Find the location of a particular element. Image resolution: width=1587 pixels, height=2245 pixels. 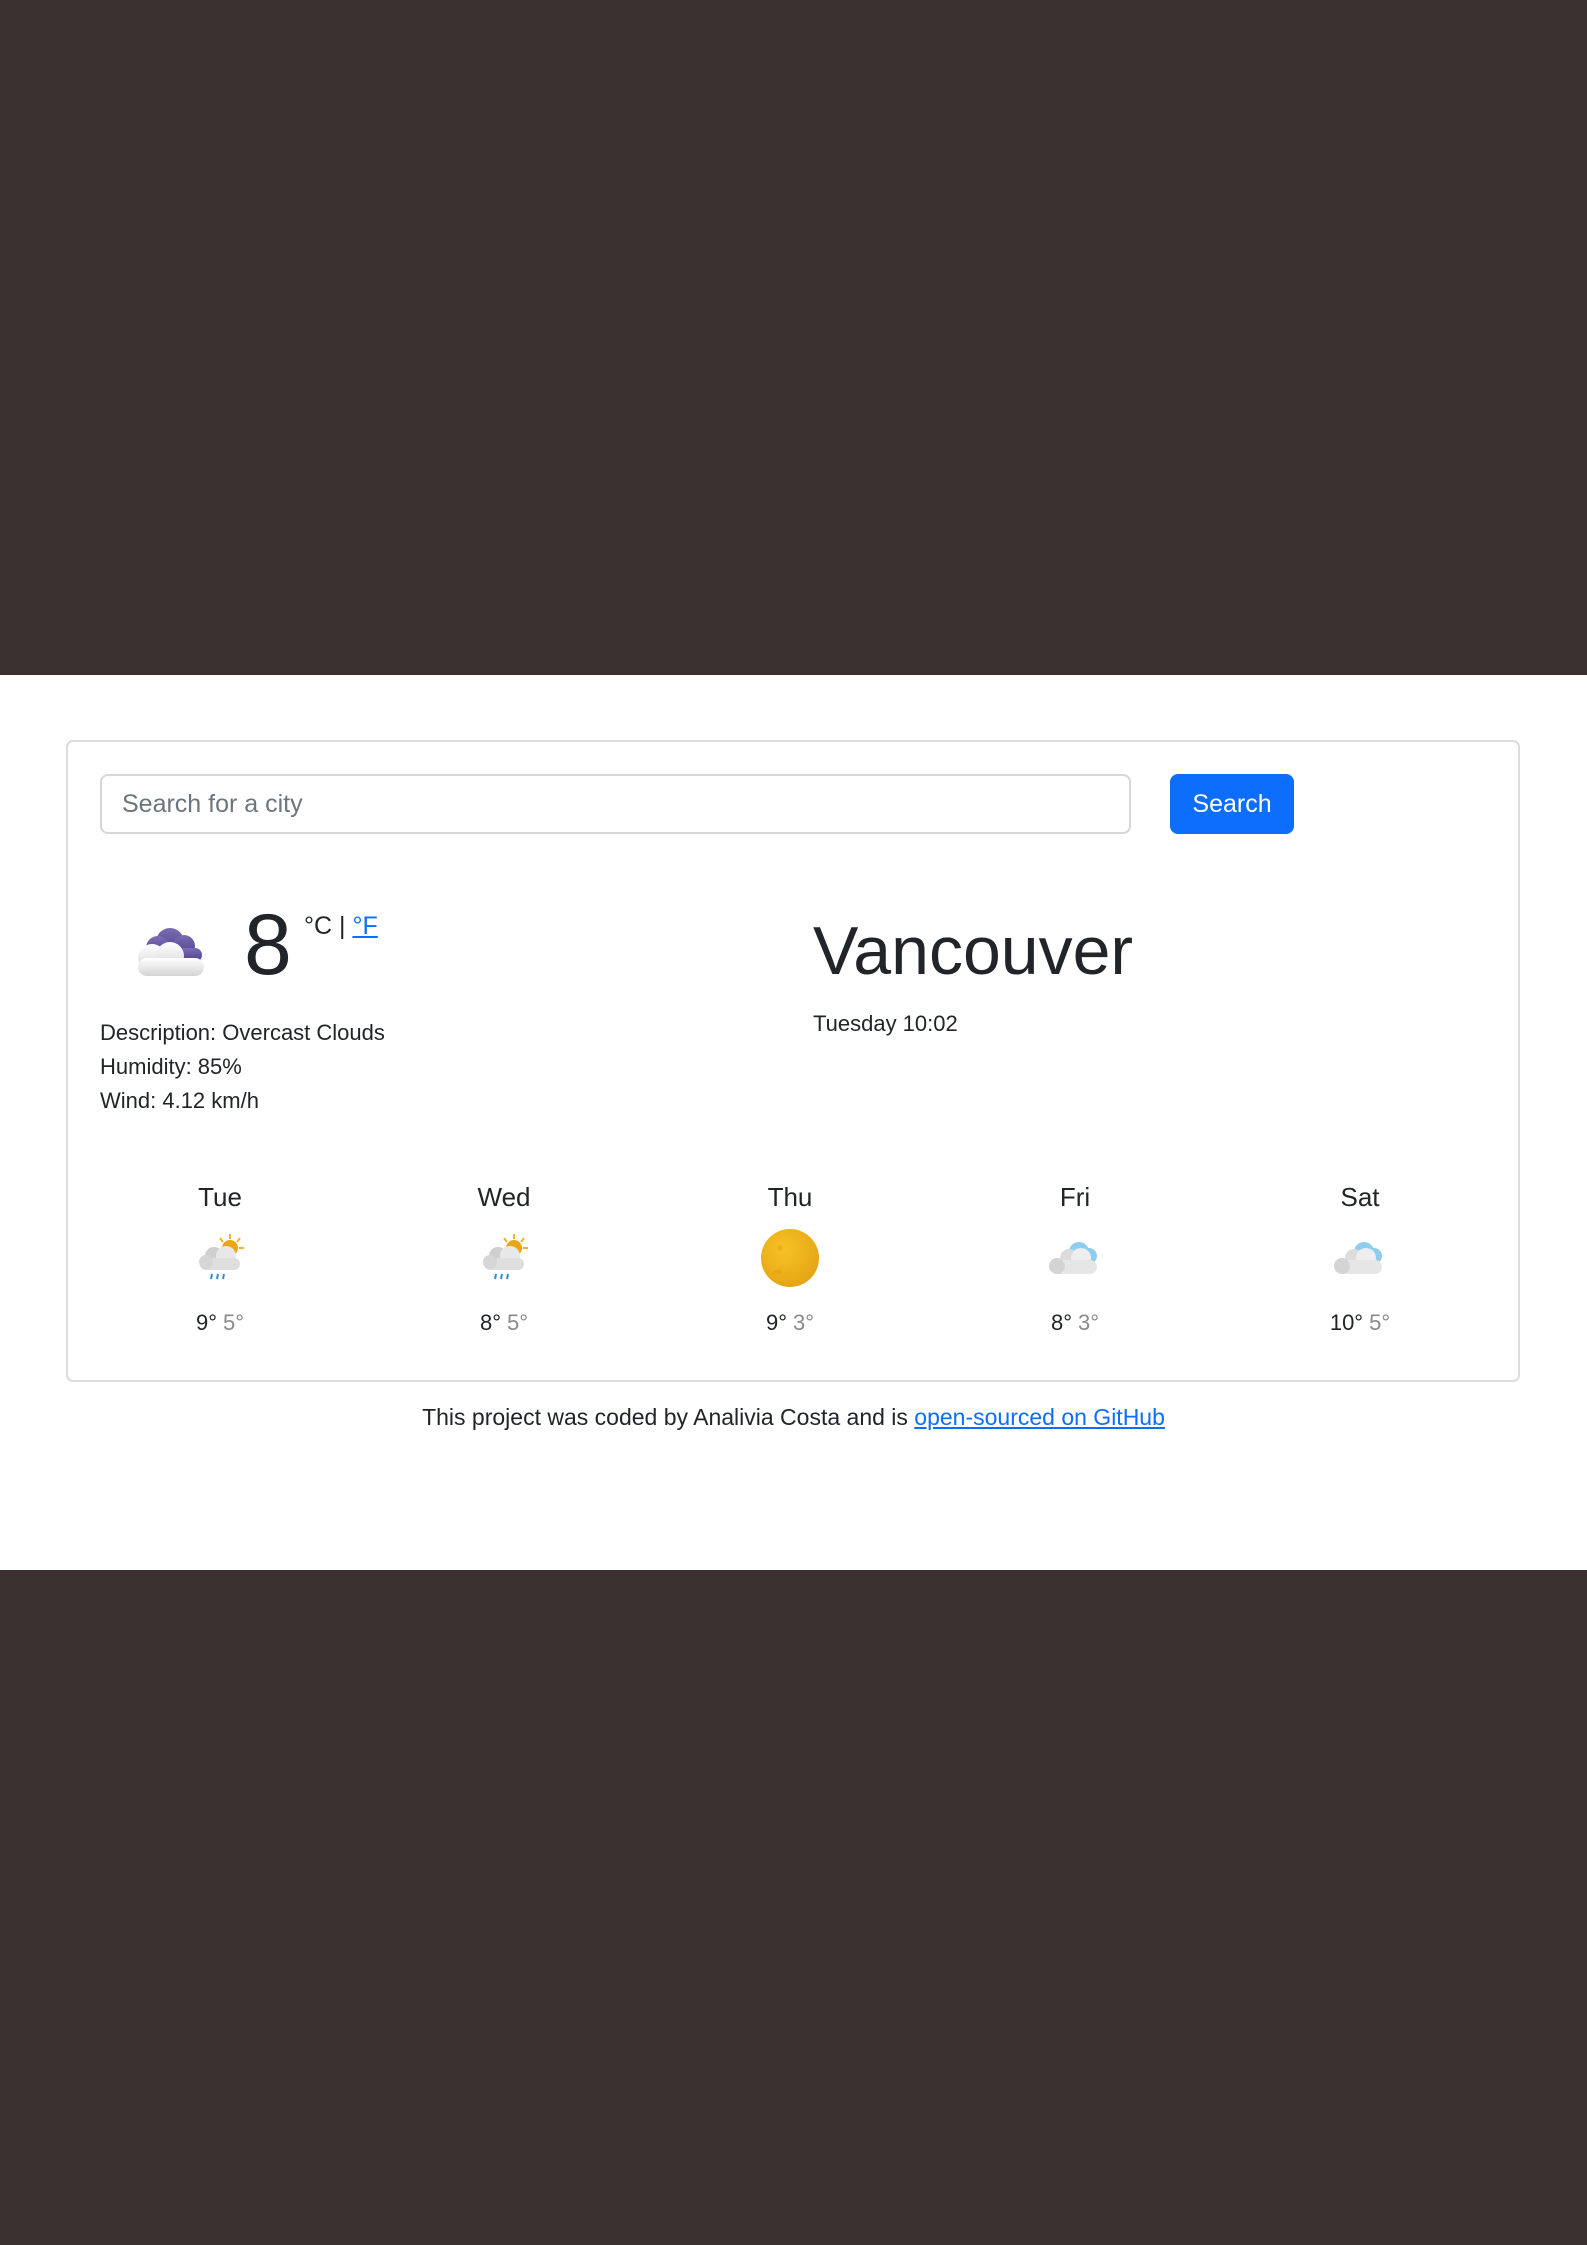

search-button: Search is located at coordinates (1232, 804).